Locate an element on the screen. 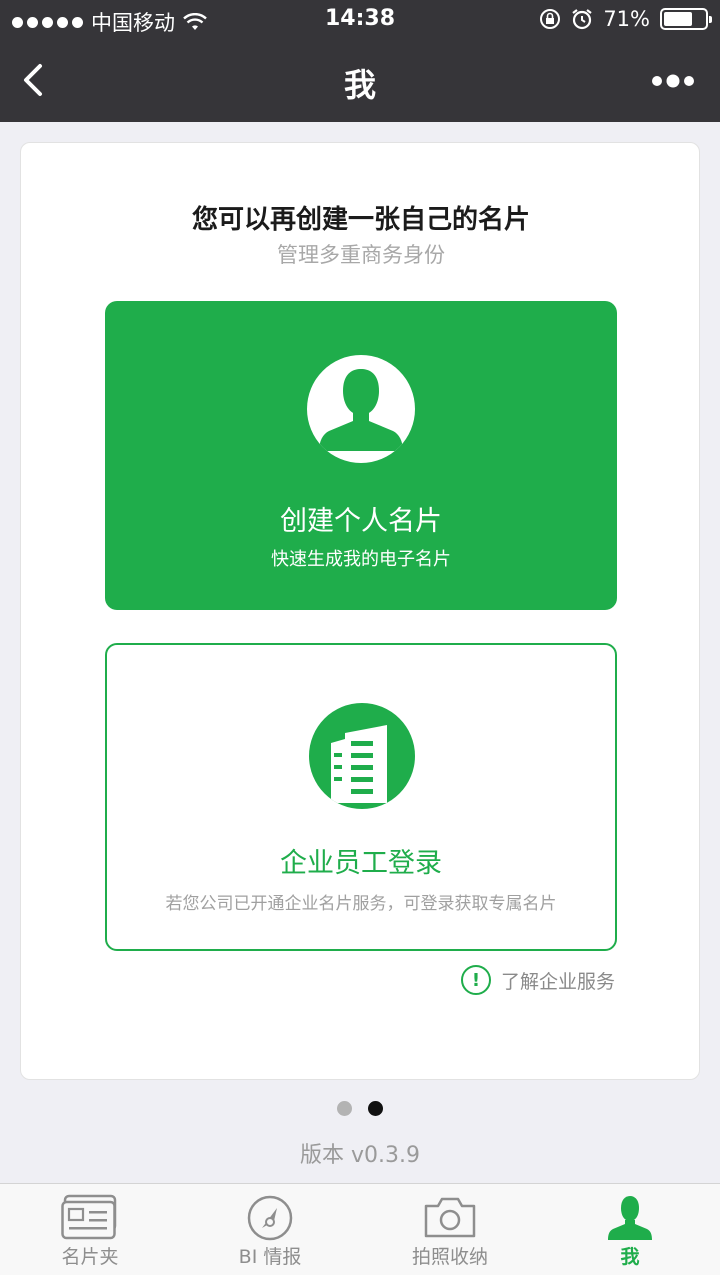 The image size is (720, 1275). gauge-icon is located at coordinates (270, 1218).